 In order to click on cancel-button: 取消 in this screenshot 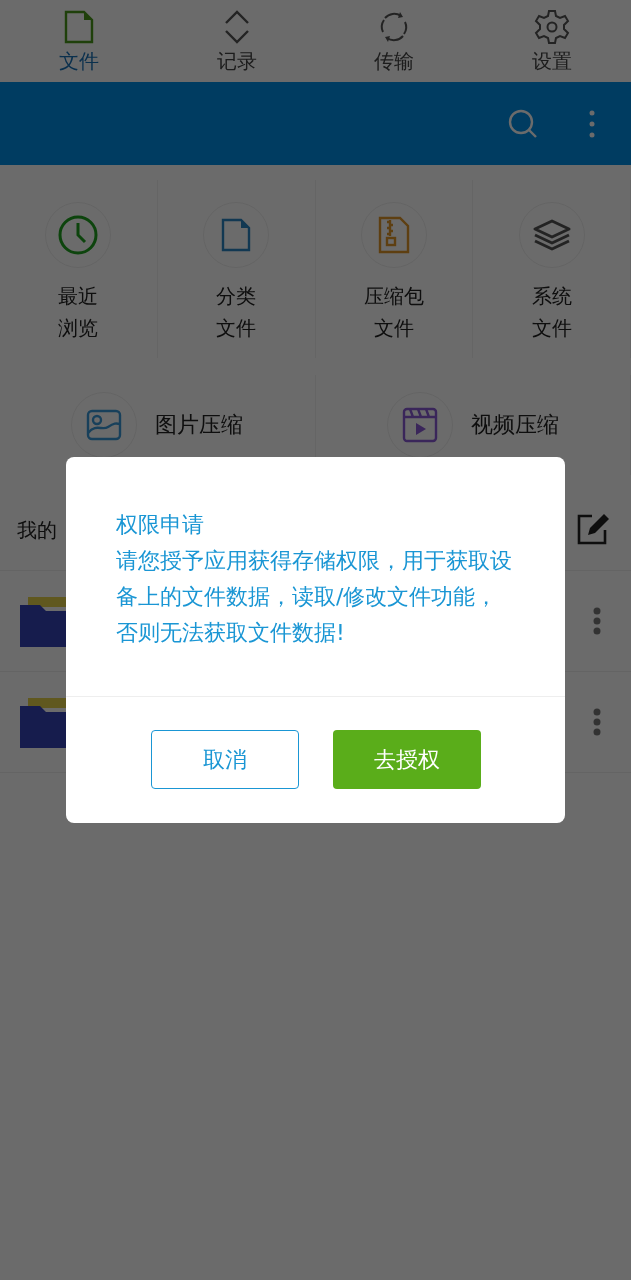, I will do `click(224, 759)`.